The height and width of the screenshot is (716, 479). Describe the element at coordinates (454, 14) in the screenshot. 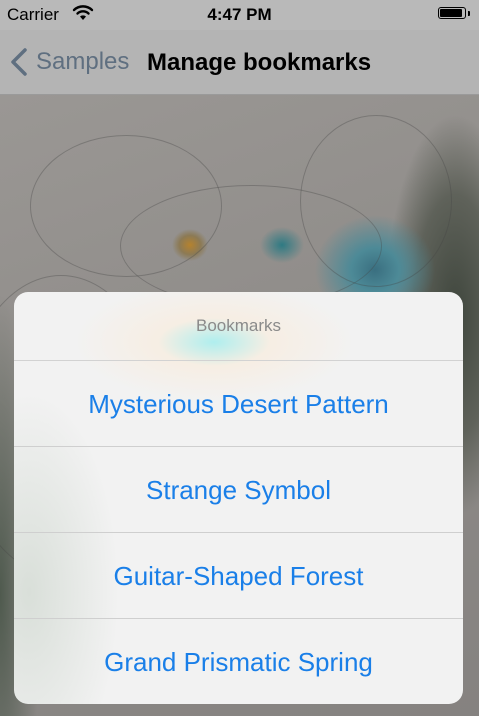

I see `battery-icon` at that location.